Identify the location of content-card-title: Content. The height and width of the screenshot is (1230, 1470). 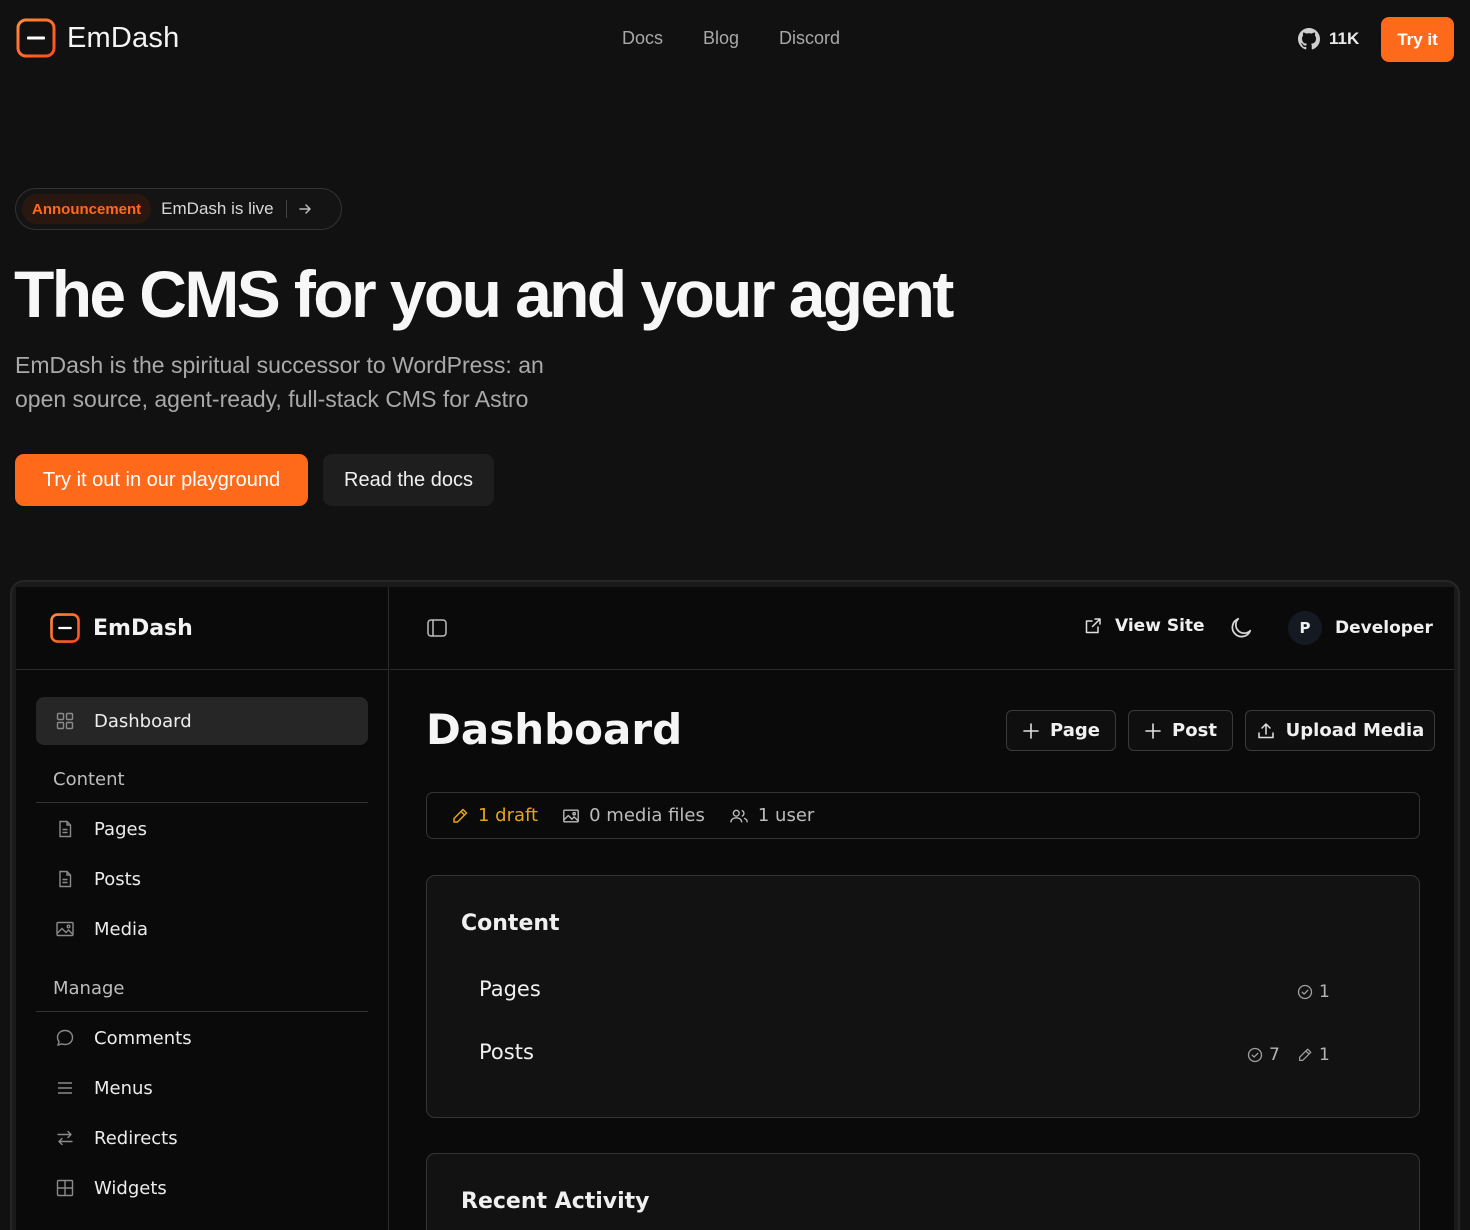
(510, 923).